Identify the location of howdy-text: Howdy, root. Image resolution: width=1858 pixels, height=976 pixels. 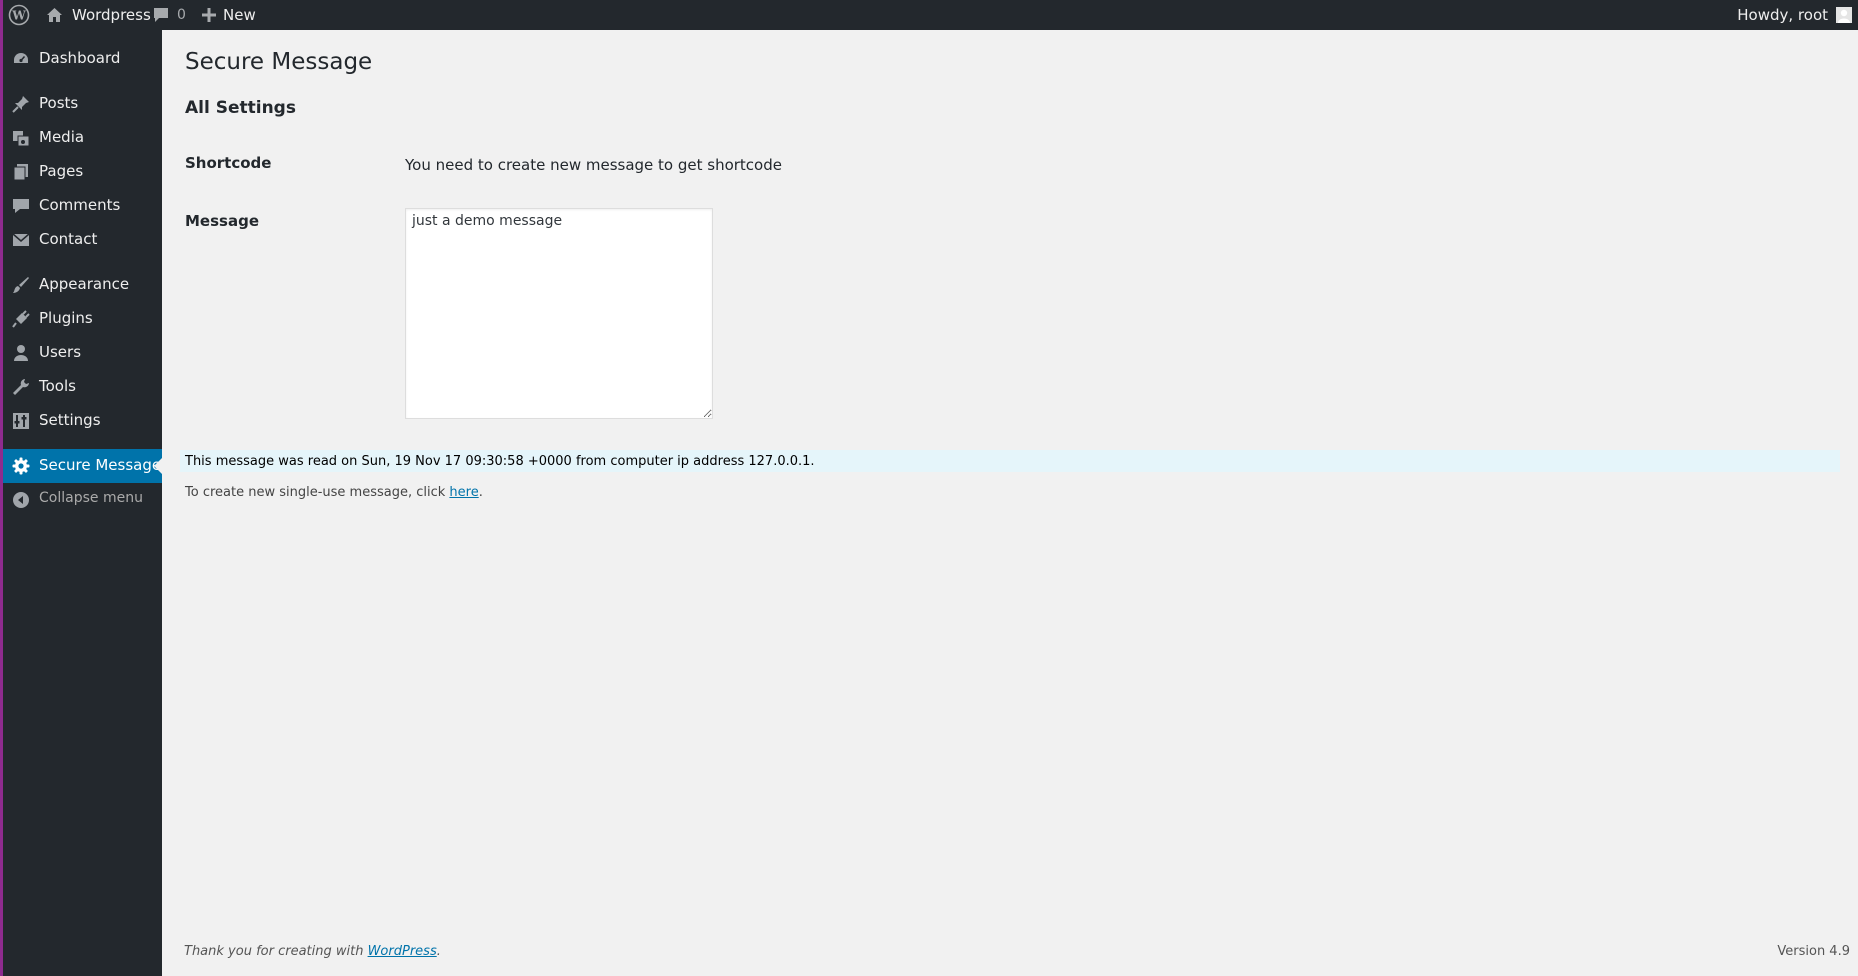
(1782, 15).